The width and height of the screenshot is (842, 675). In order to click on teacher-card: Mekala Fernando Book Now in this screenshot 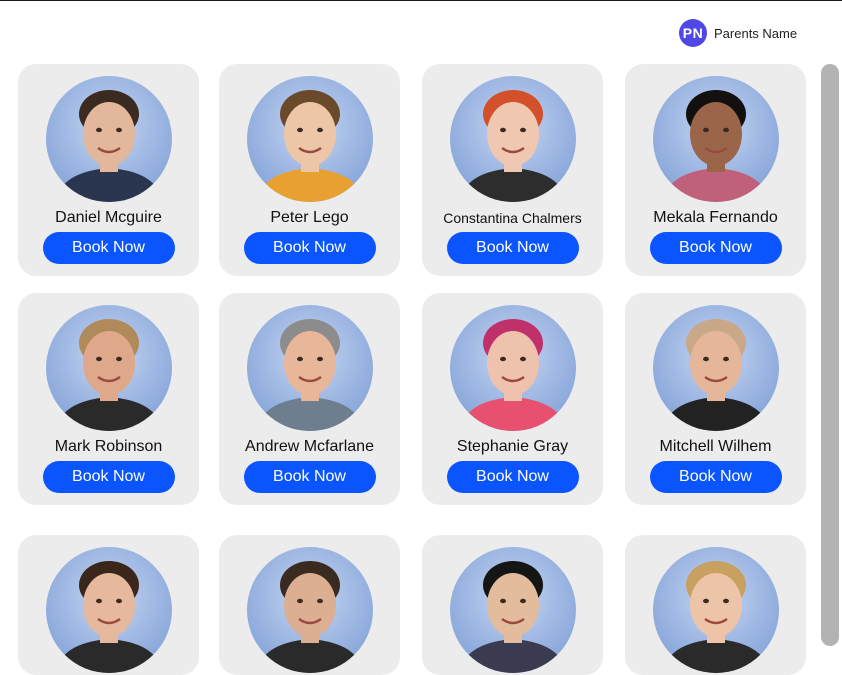, I will do `click(715, 170)`.